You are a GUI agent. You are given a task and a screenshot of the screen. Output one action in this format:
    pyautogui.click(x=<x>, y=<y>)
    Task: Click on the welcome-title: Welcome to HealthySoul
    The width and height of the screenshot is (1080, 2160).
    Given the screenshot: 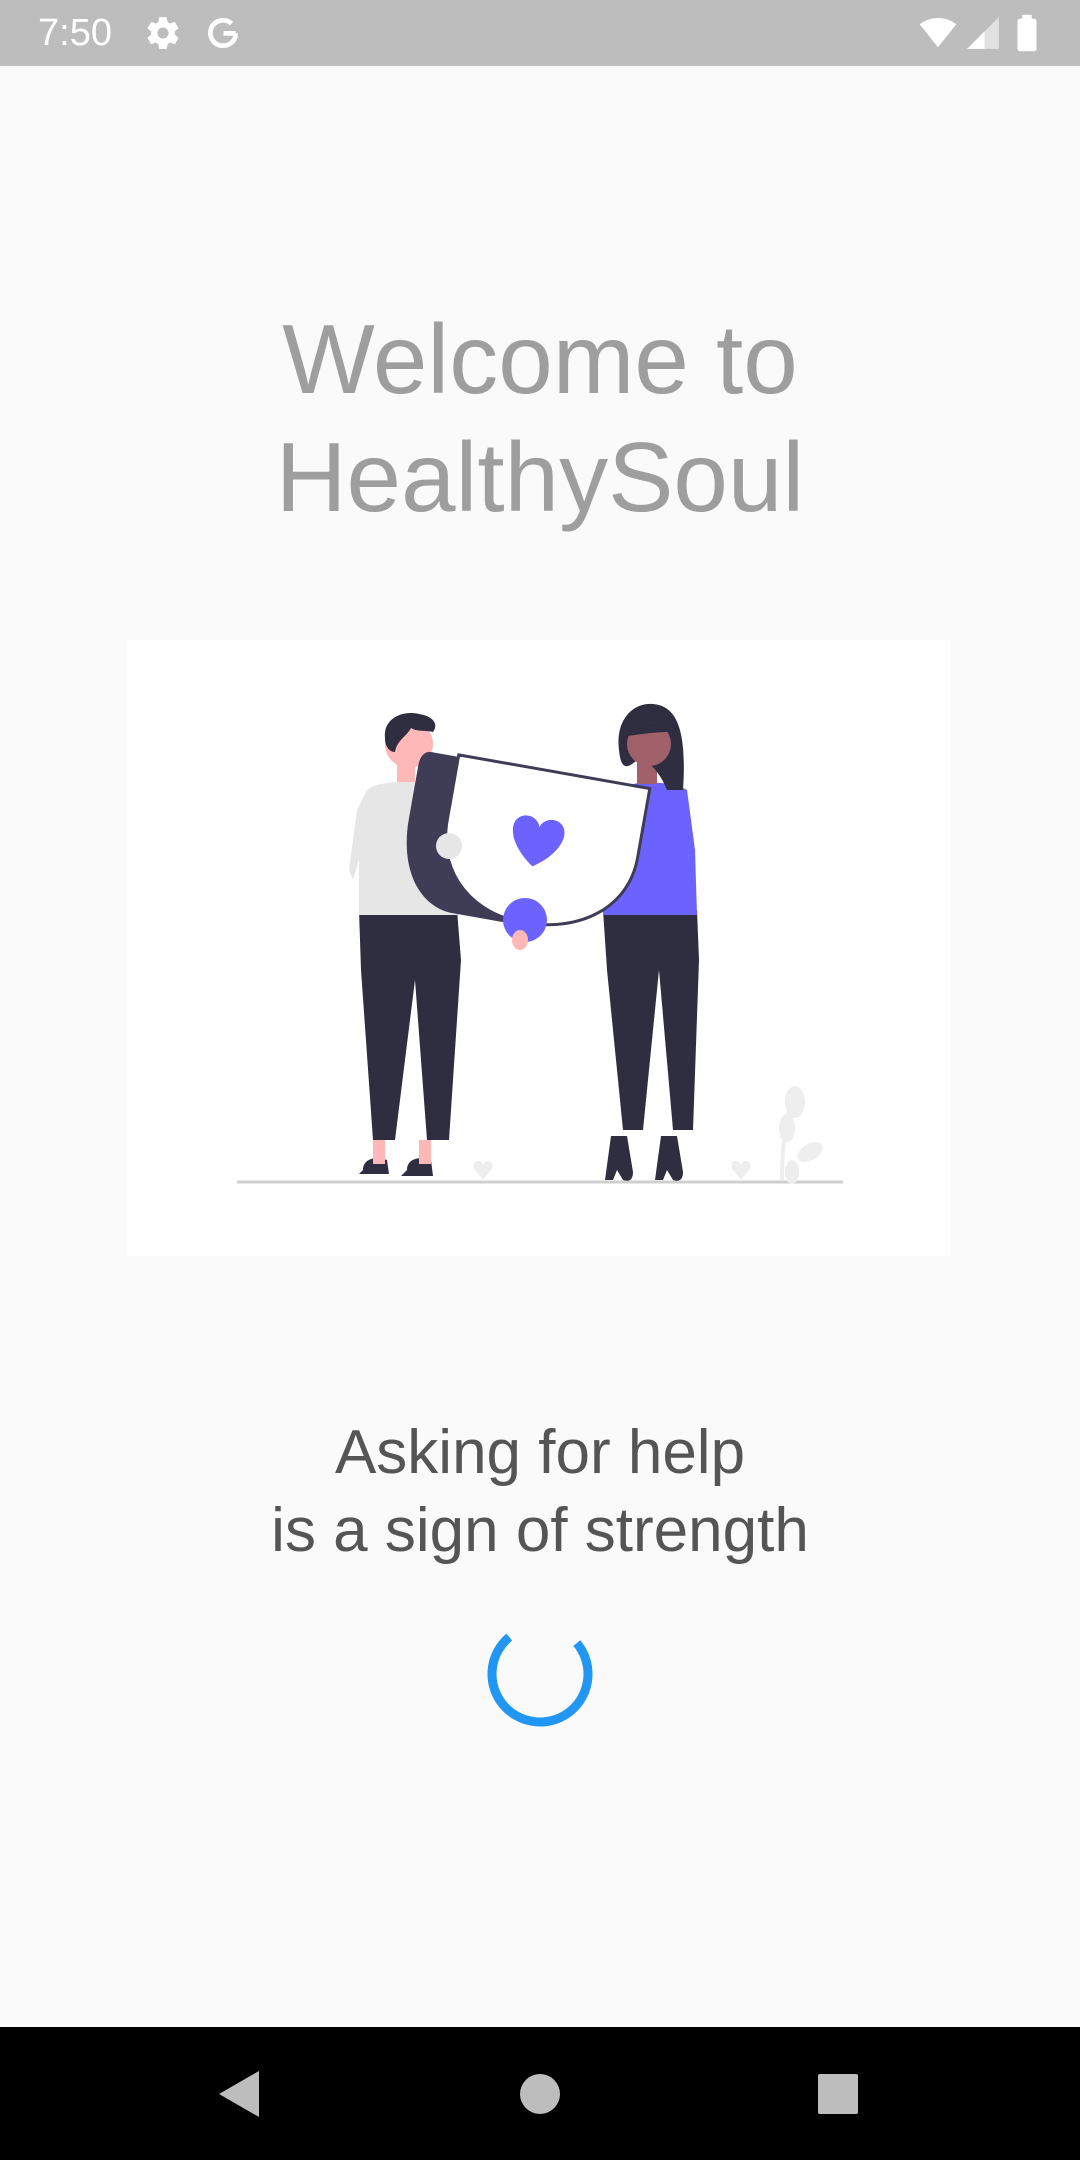 What is the action you would take?
    pyautogui.click(x=540, y=418)
    